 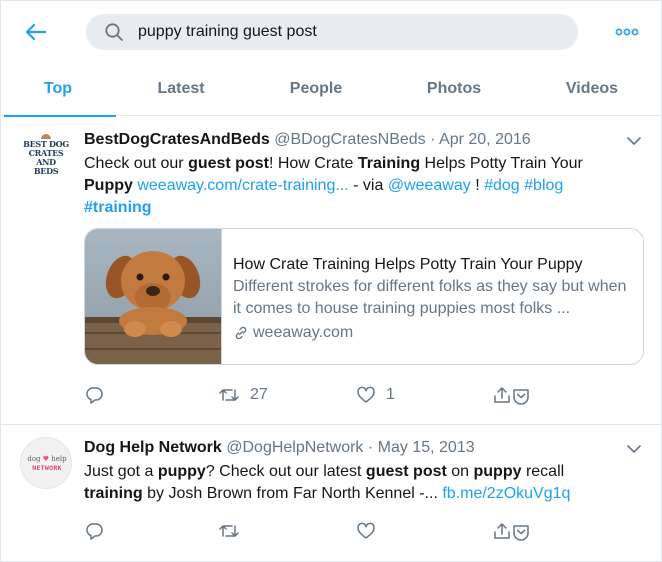 What do you see at coordinates (58, 90) in the screenshot?
I see `tab-top: Top` at bounding box center [58, 90].